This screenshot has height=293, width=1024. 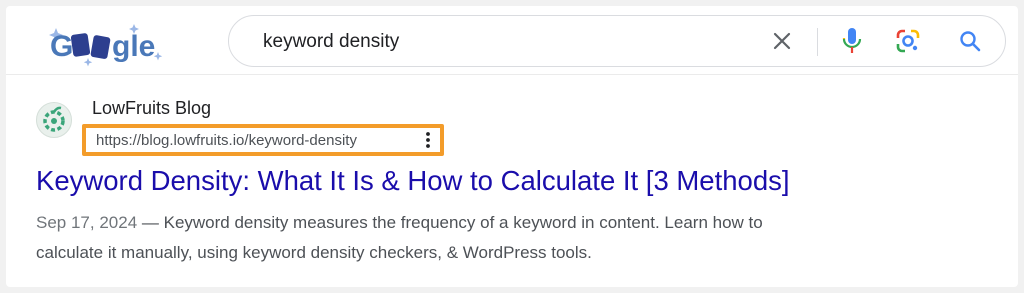 I want to click on google-lens-icon, so click(x=908, y=41).